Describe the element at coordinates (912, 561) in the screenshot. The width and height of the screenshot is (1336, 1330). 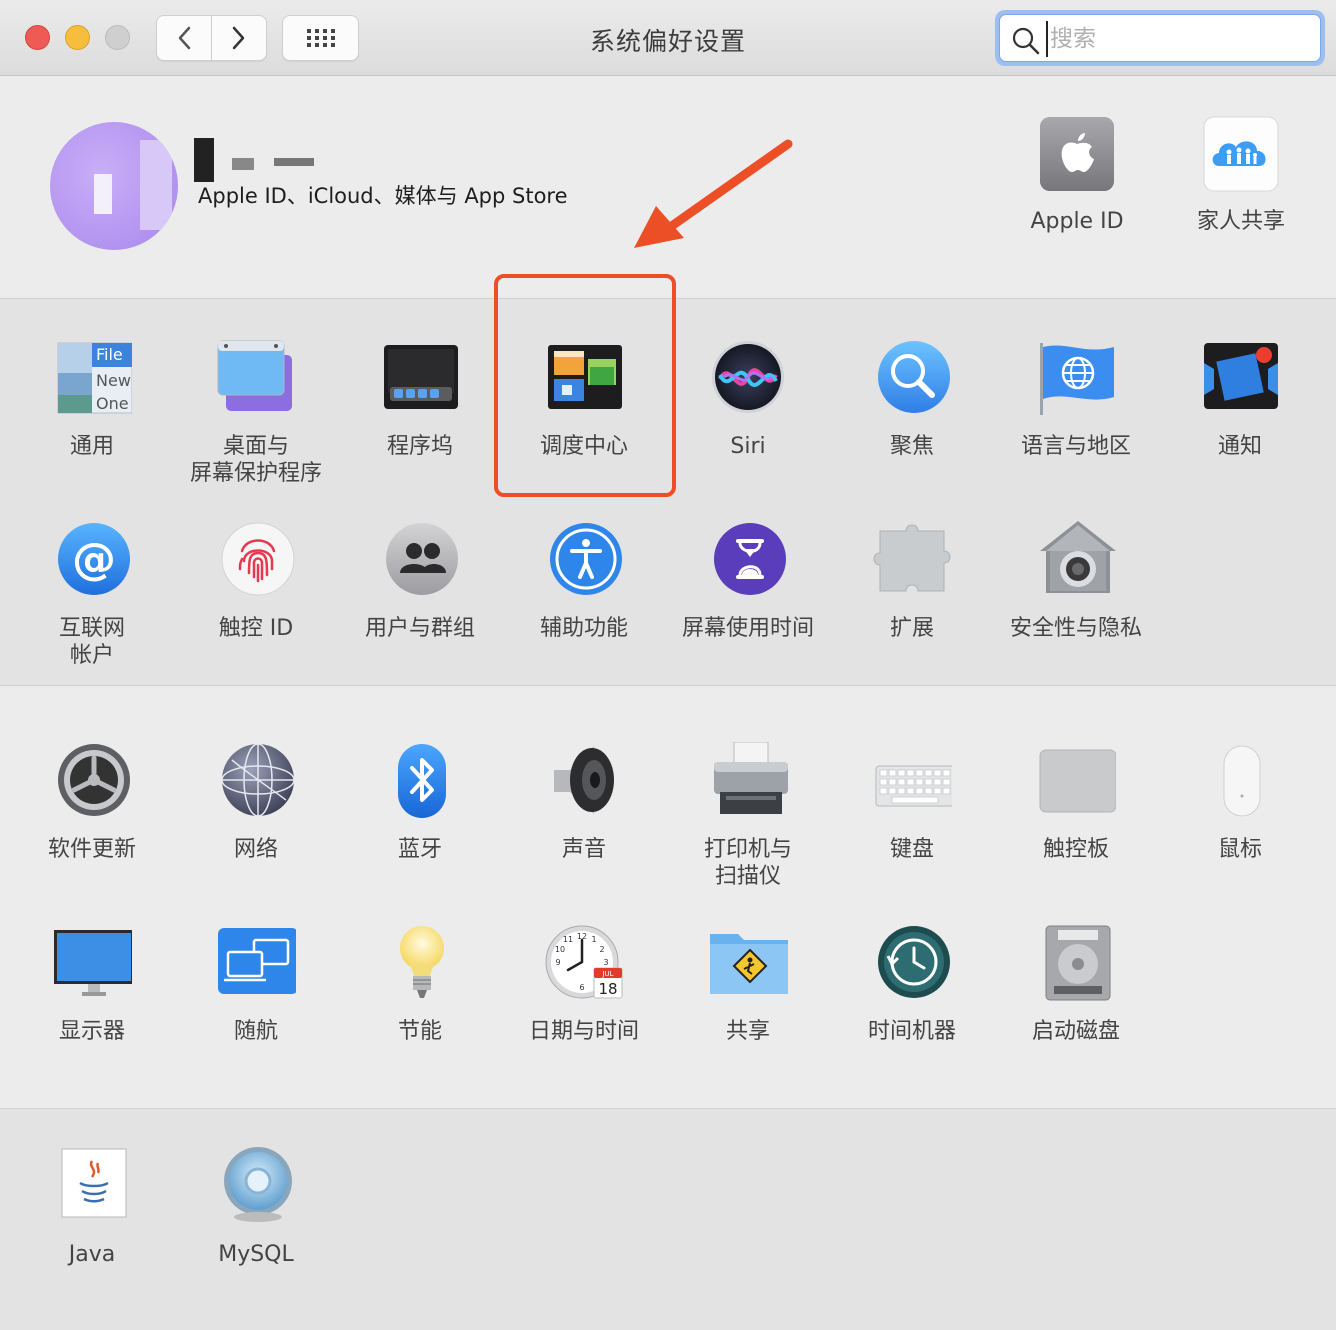
I see `extensions-icon` at that location.